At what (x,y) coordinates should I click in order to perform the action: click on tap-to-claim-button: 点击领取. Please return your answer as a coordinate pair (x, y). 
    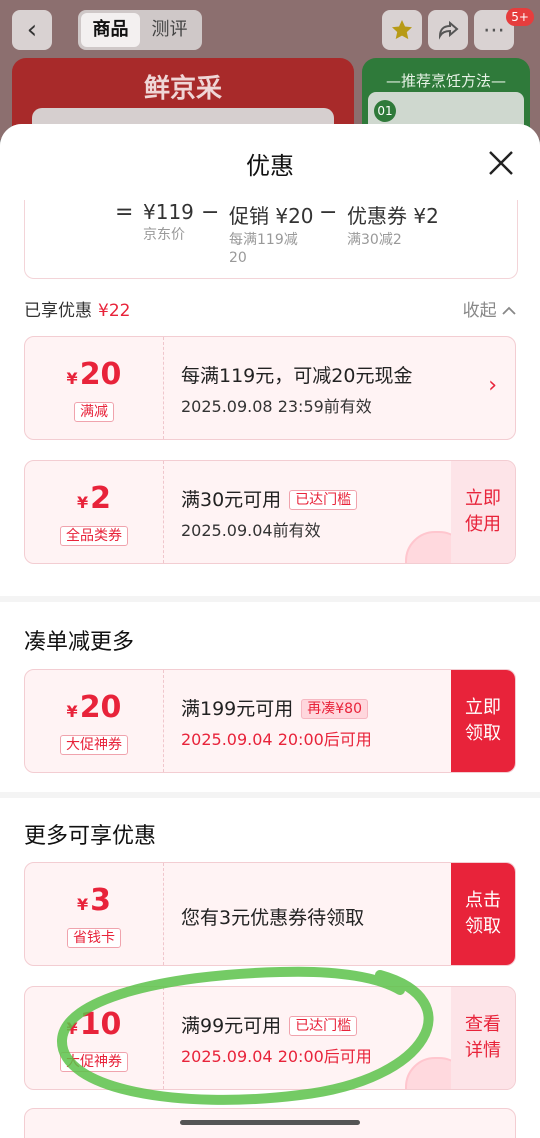
    Looking at the image, I should click on (483, 914).